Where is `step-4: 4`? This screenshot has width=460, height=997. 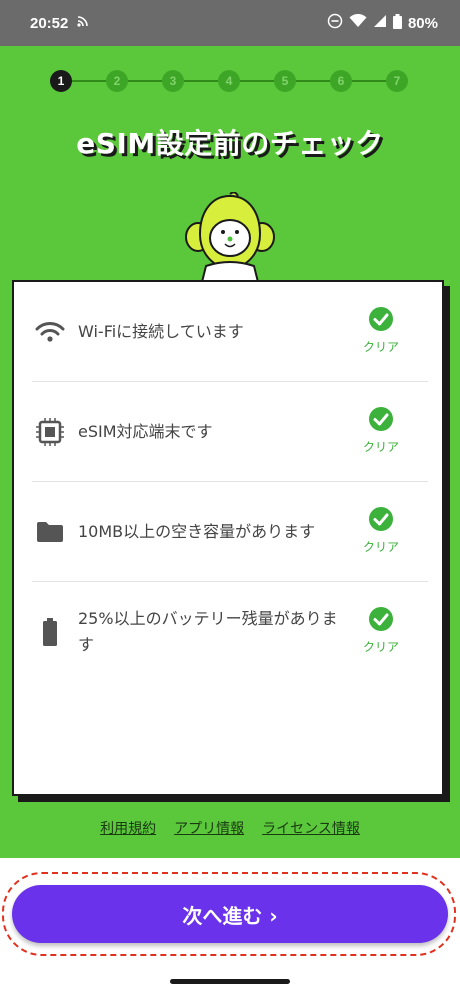
step-4: 4 is located at coordinates (229, 81).